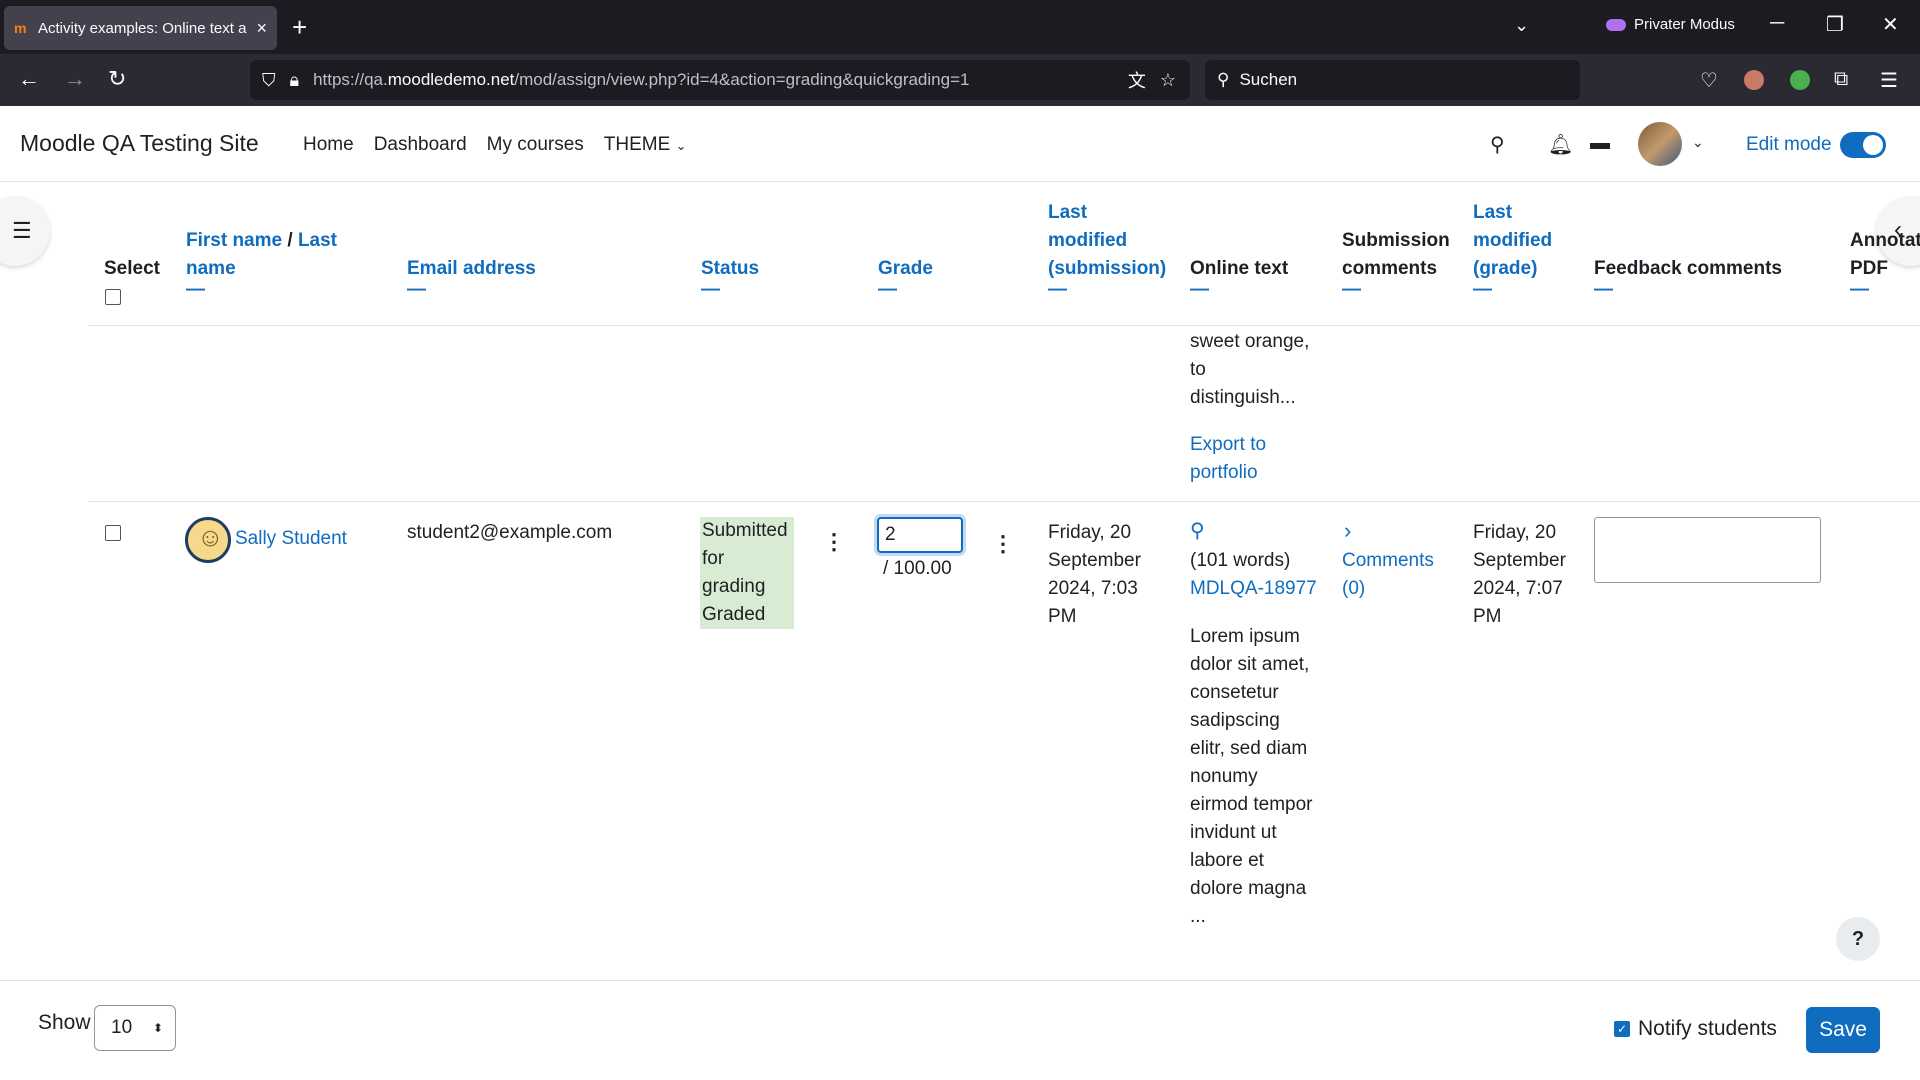  I want to click on bookmark-star-icon: ☆, so click(1168, 80).